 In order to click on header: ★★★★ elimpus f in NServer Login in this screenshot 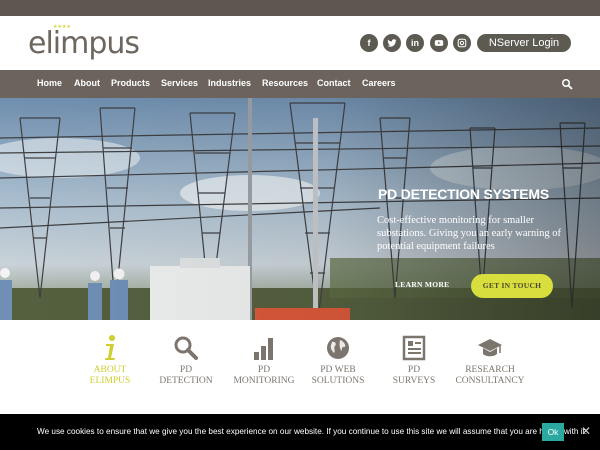, I will do `click(300, 43)`.